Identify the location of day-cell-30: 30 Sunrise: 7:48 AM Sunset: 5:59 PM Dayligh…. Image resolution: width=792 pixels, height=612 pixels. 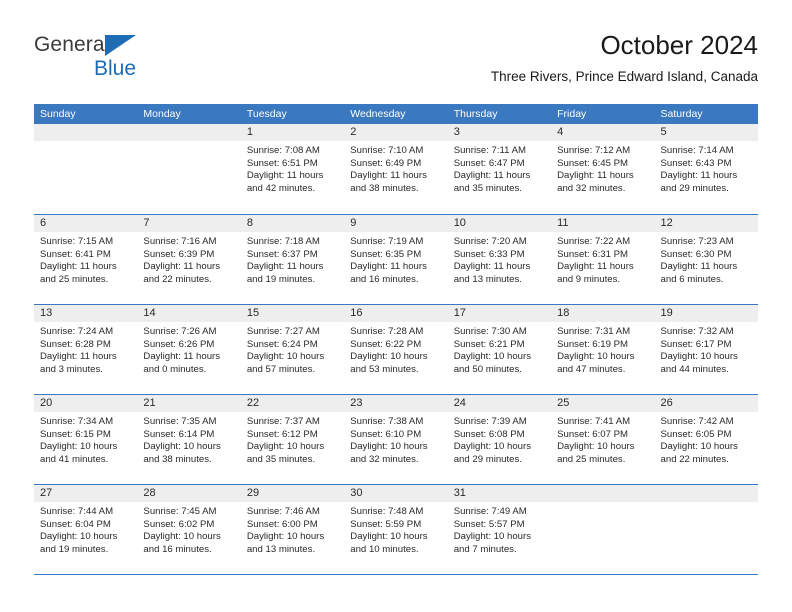
(396, 529).